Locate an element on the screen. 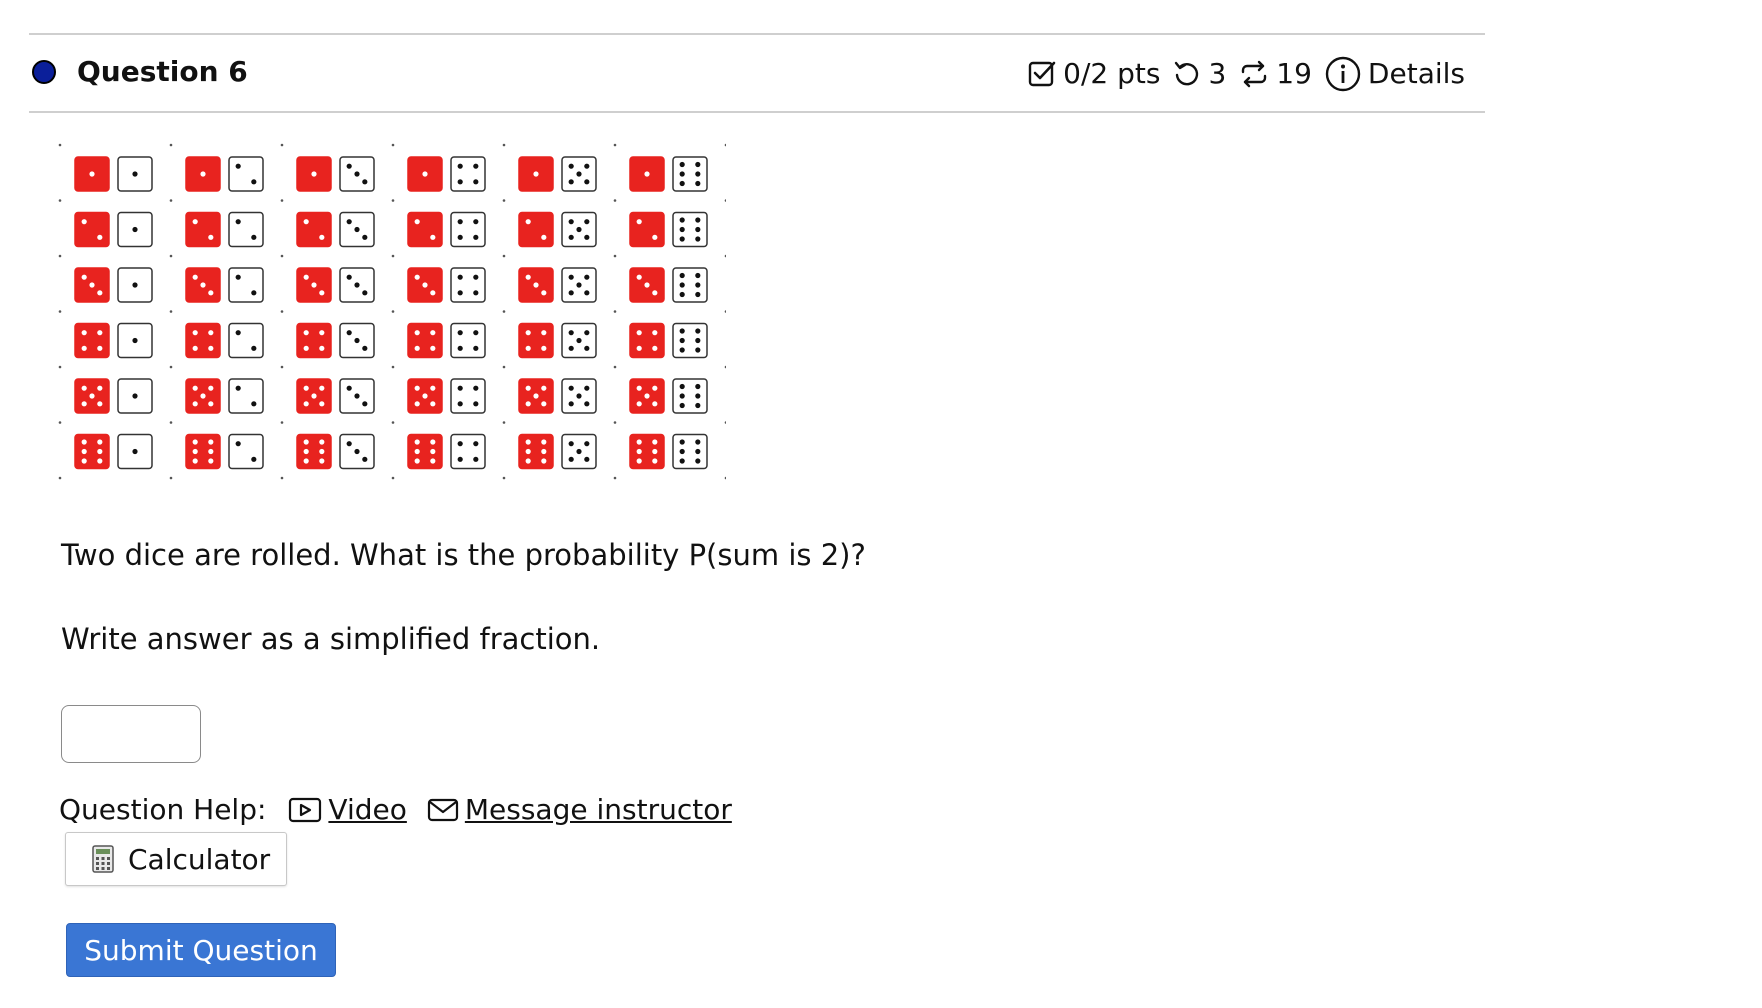 The width and height of the screenshot is (1762, 1008). mail-icon is located at coordinates (442, 810).